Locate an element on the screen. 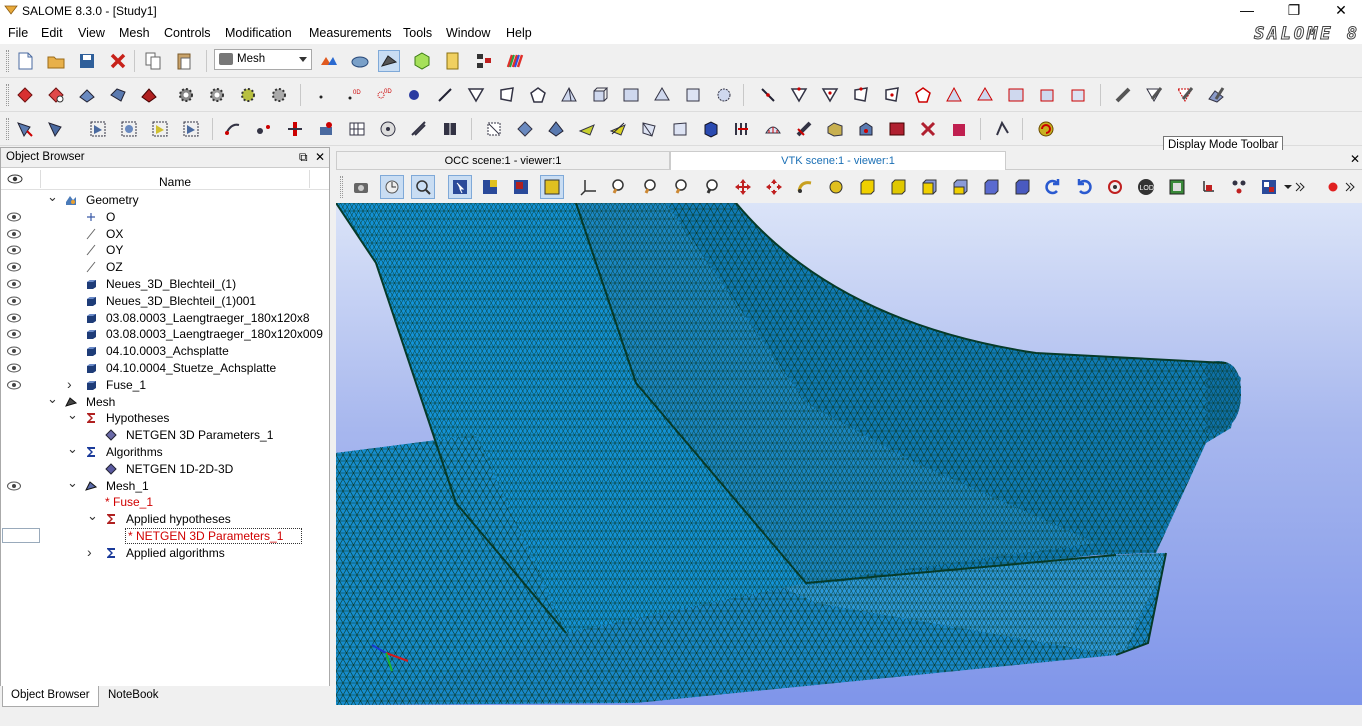 Image resolution: width=1362 pixels, height=726 pixels. cut-groups-icon is located at coordinates (191, 129).